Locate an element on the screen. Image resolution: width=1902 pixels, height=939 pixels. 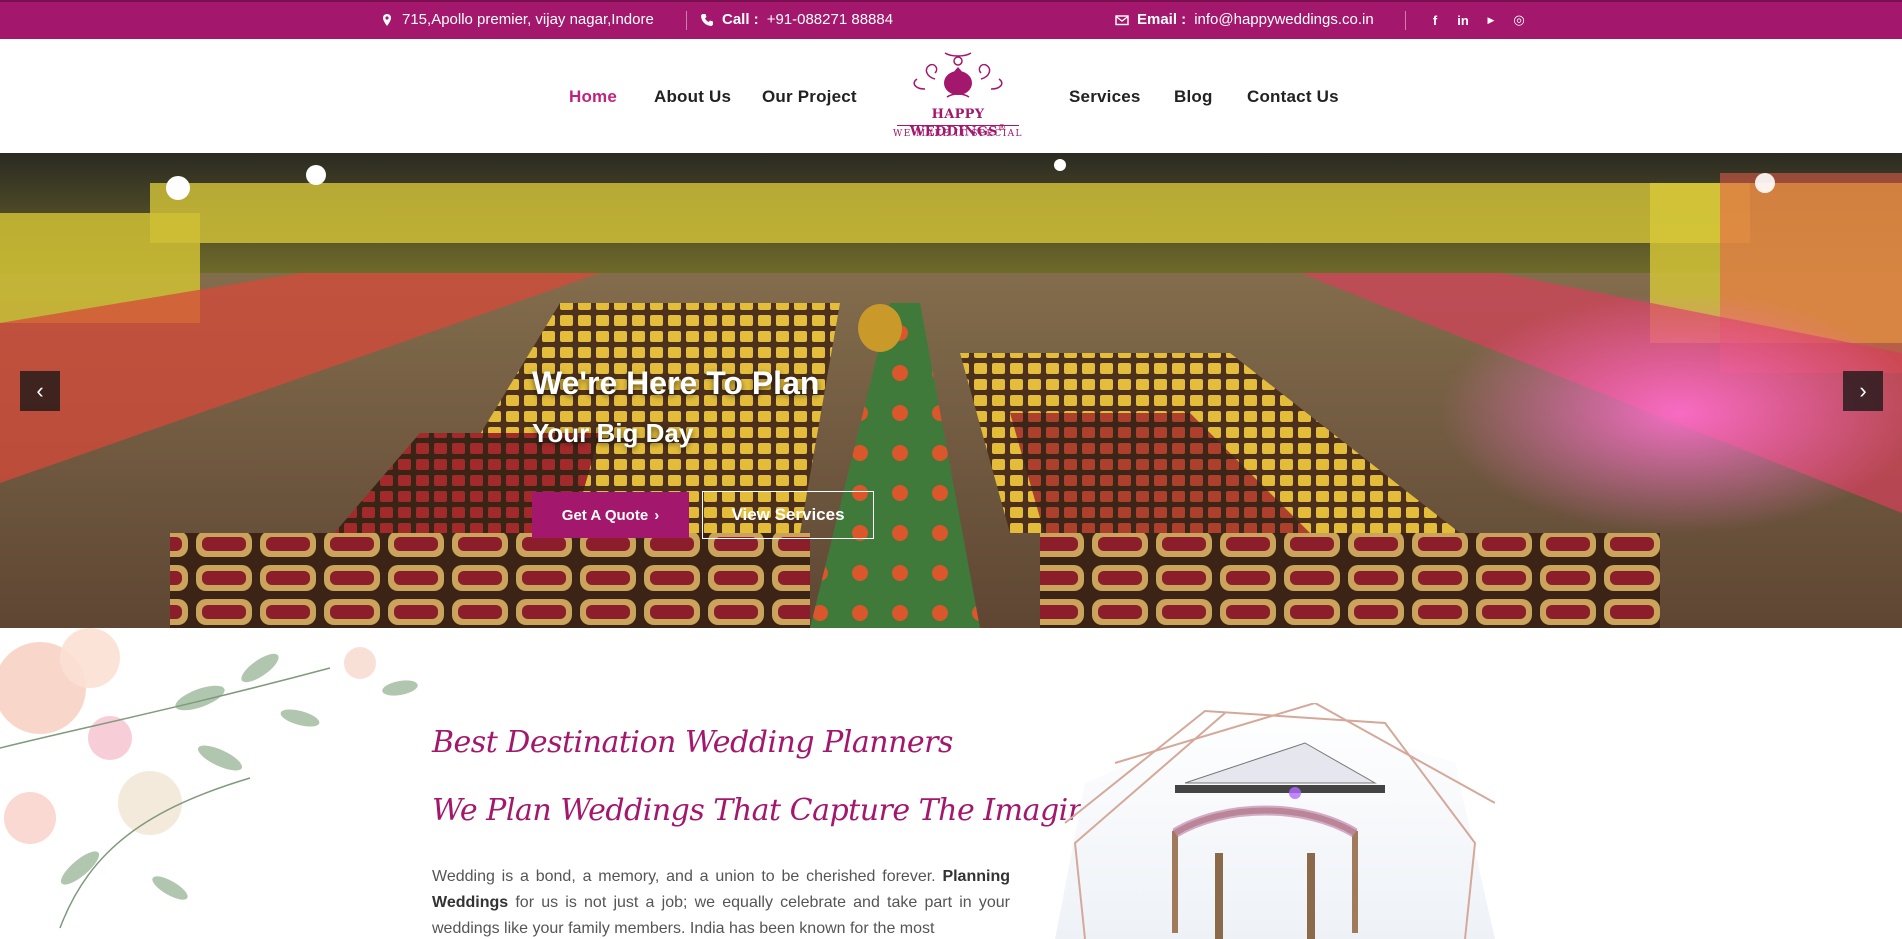
nav-services: Services is located at coordinates (1105, 97).